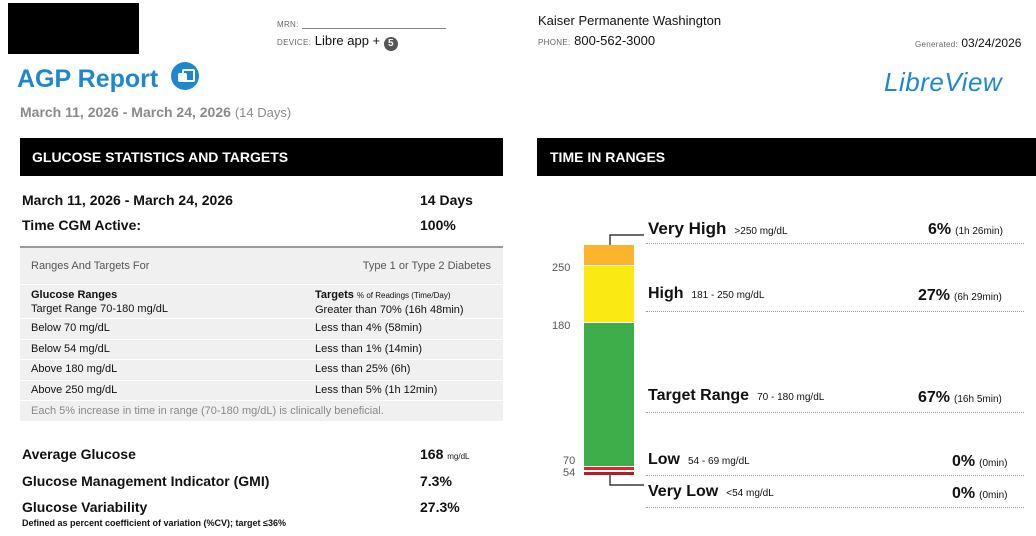  What do you see at coordinates (718, 228) in the screenshot?
I see `range-label-very-high: Very High >250 mg/dL` at bounding box center [718, 228].